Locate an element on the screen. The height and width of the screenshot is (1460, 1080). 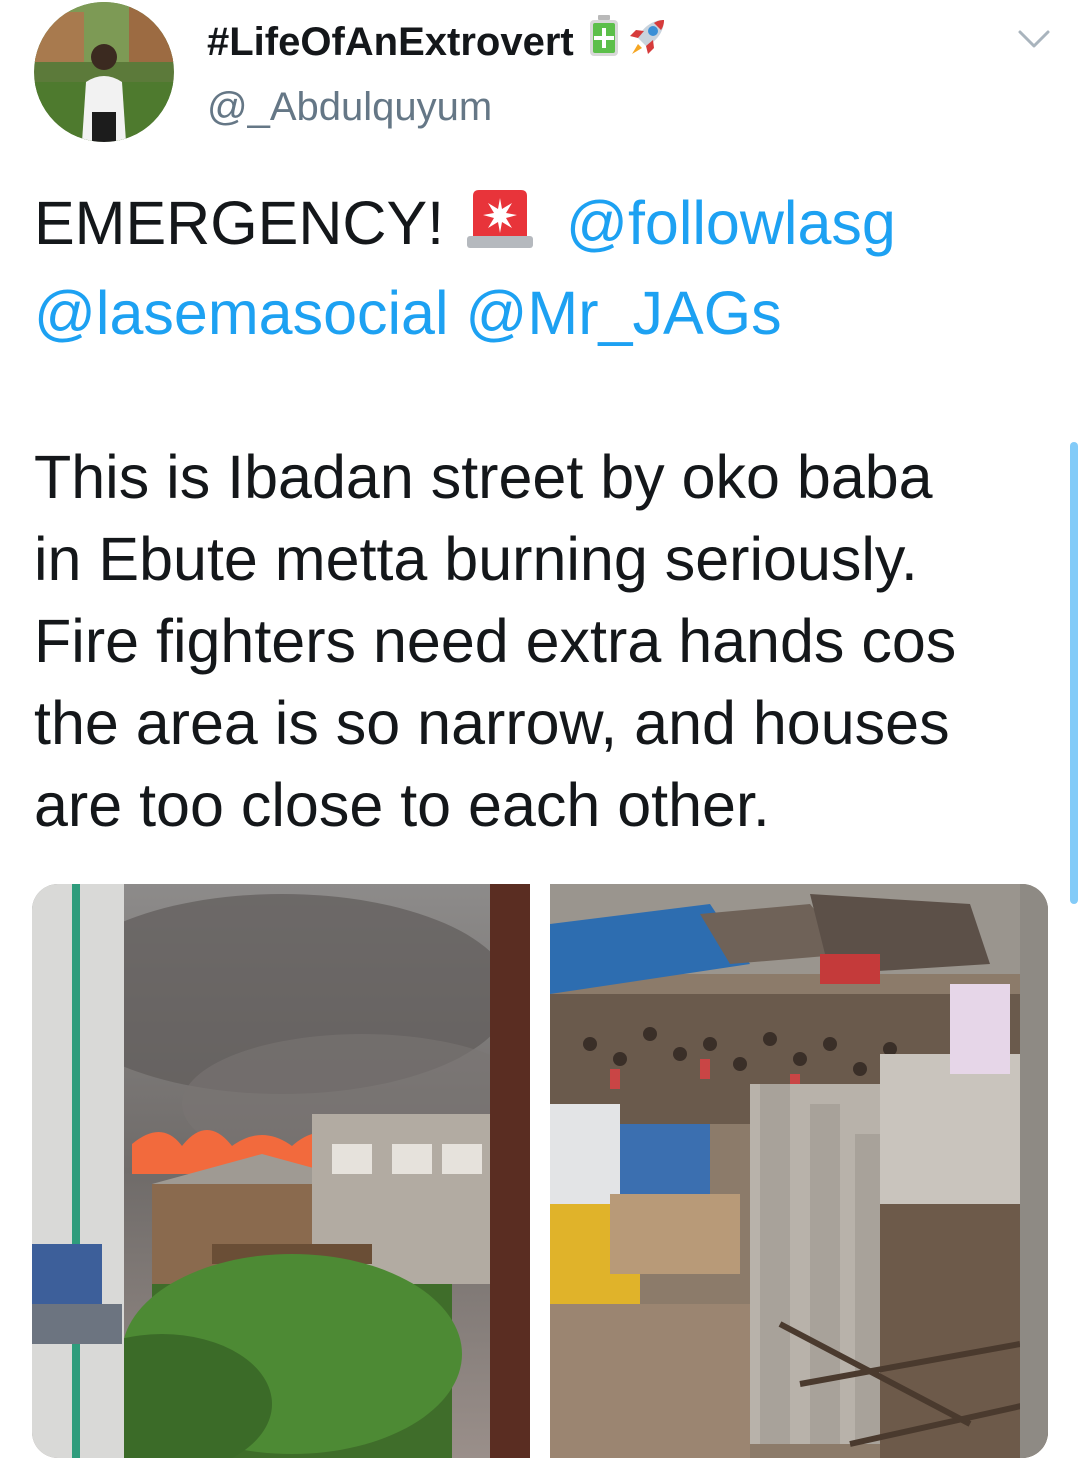
siren-icon is located at coordinates (500, 230).